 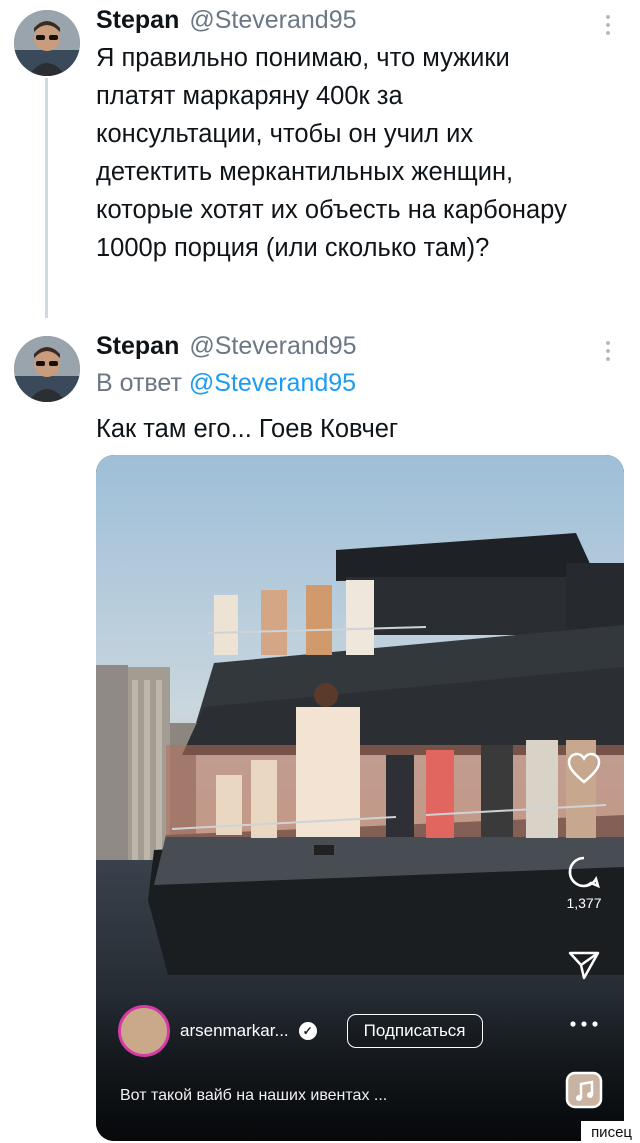 I want to click on send-icon, so click(x=584, y=965).